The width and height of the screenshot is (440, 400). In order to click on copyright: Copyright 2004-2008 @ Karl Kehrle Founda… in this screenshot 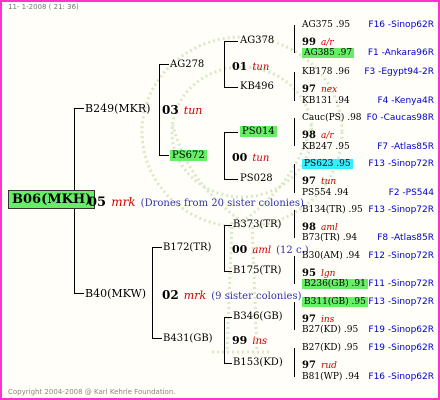, I will do `click(92, 392)`.